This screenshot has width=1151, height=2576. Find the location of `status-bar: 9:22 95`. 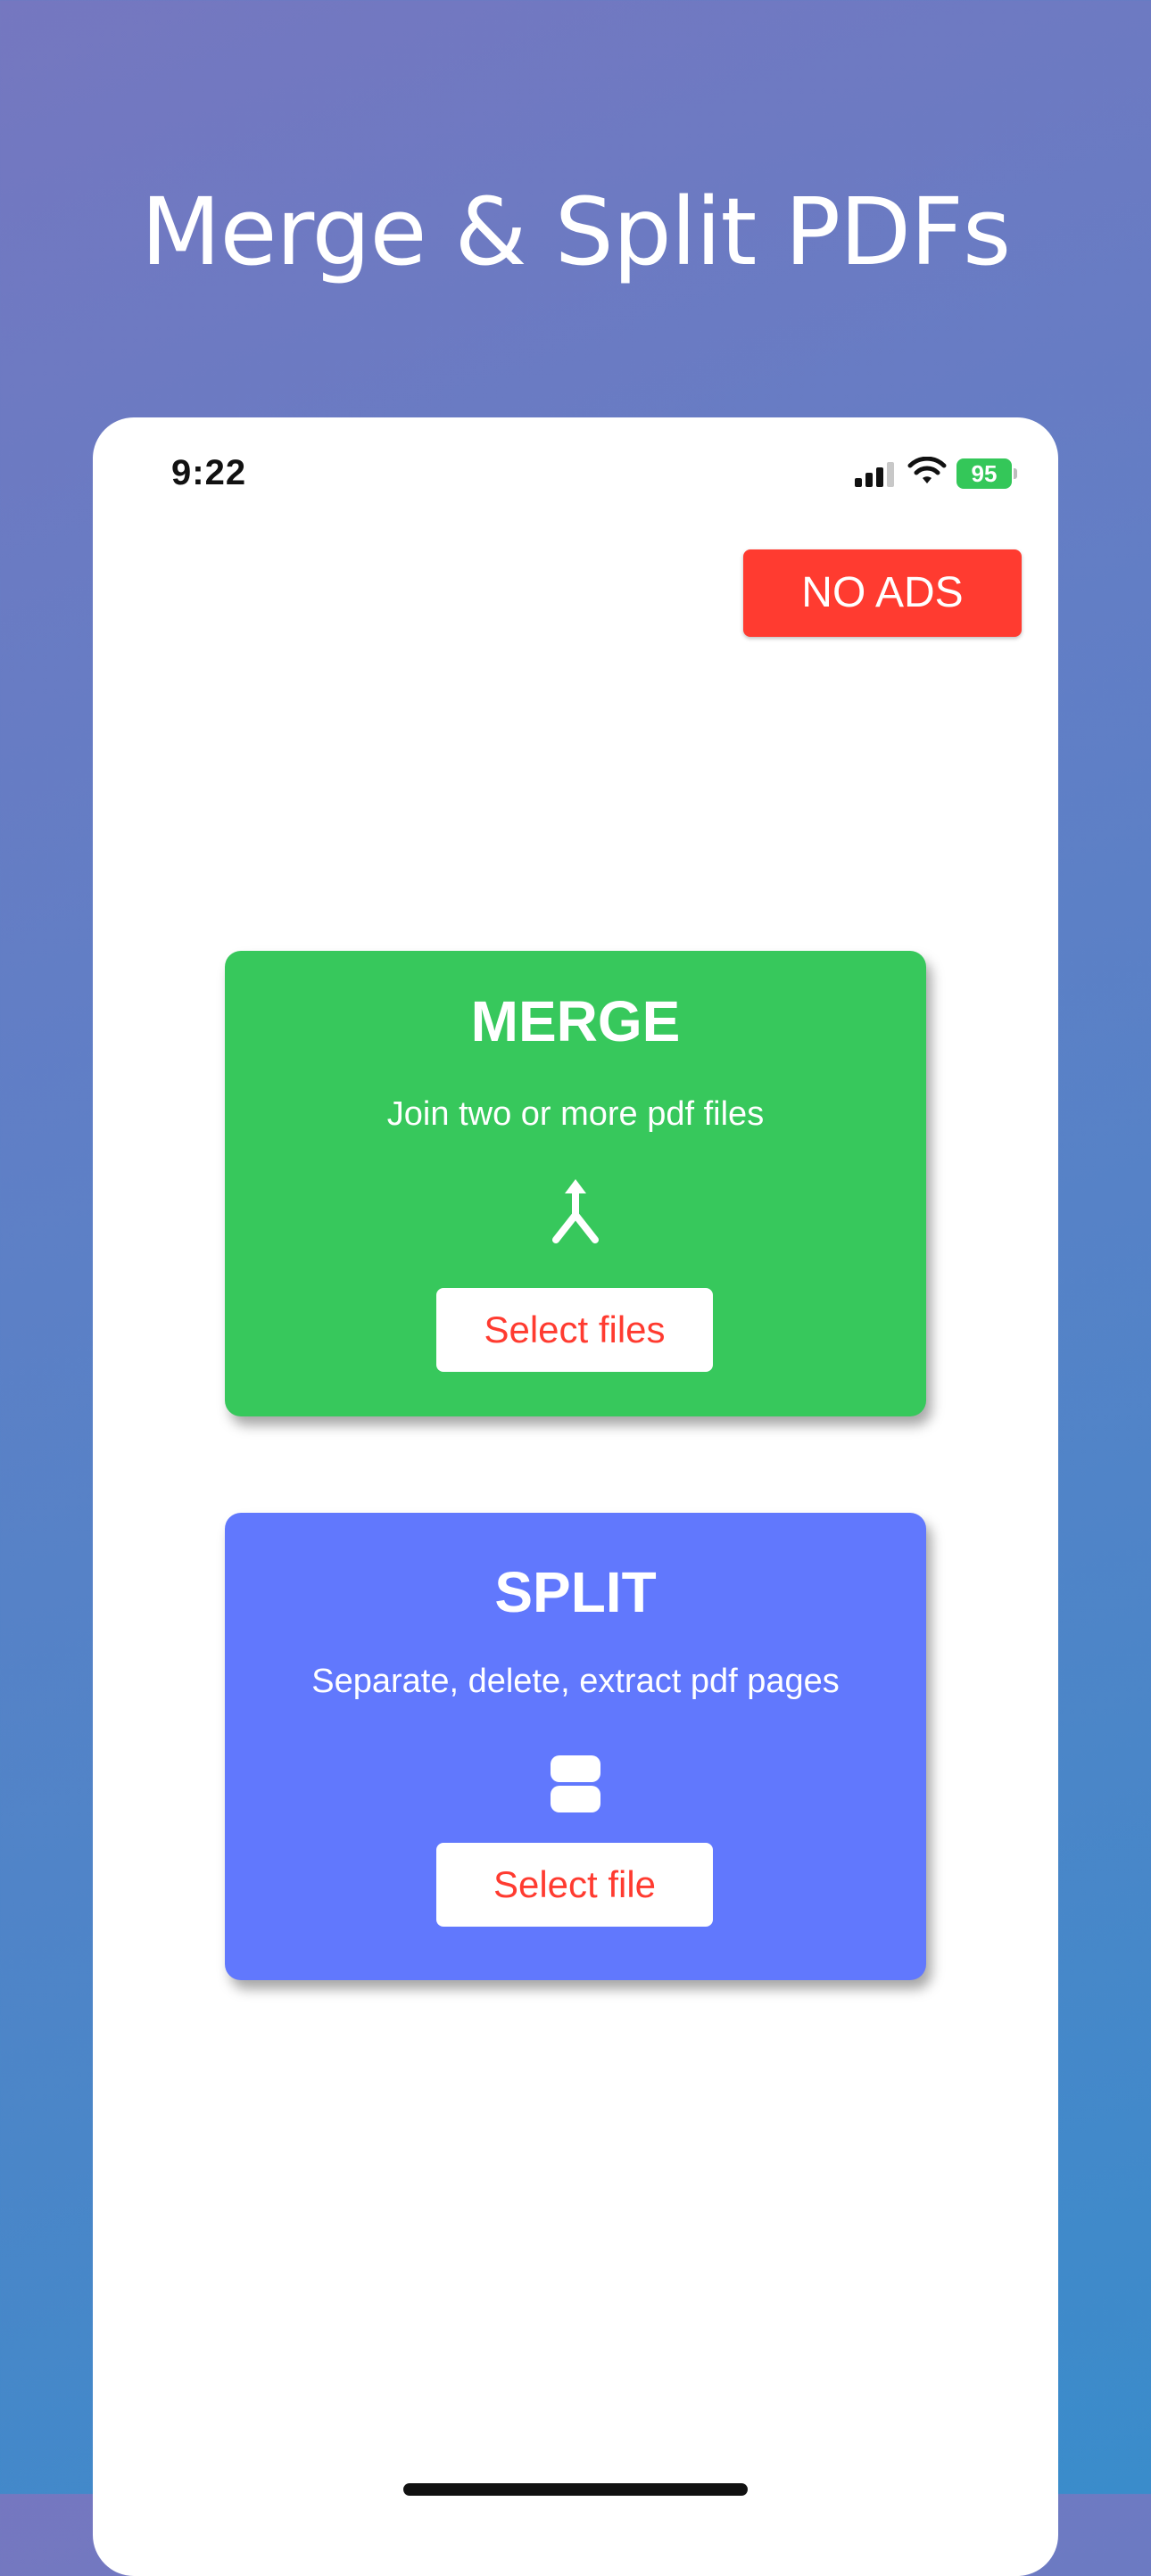

status-bar: 9:22 95 is located at coordinates (575, 475).